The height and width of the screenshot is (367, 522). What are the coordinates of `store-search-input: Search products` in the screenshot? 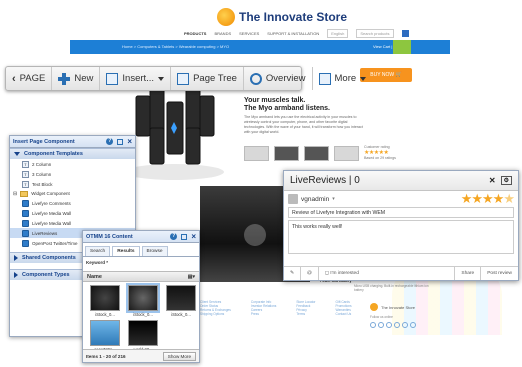 It's located at (375, 33).